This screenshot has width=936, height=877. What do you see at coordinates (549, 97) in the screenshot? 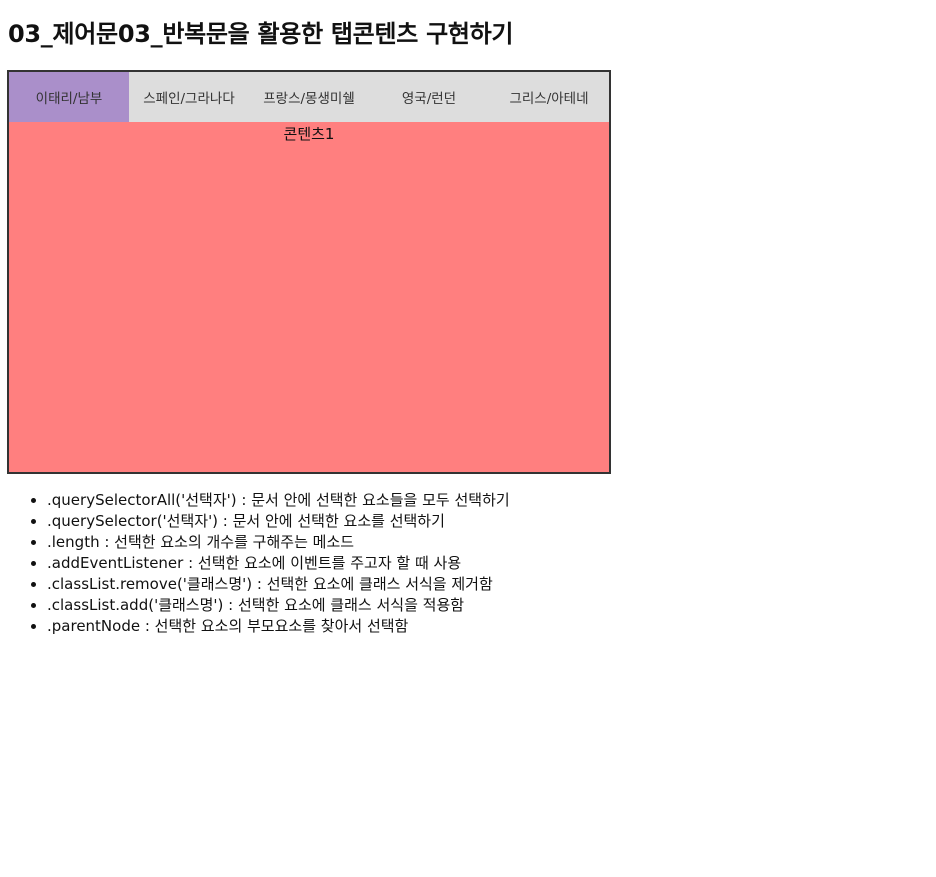
I see `tab-greece: 그리스/아테네` at bounding box center [549, 97].